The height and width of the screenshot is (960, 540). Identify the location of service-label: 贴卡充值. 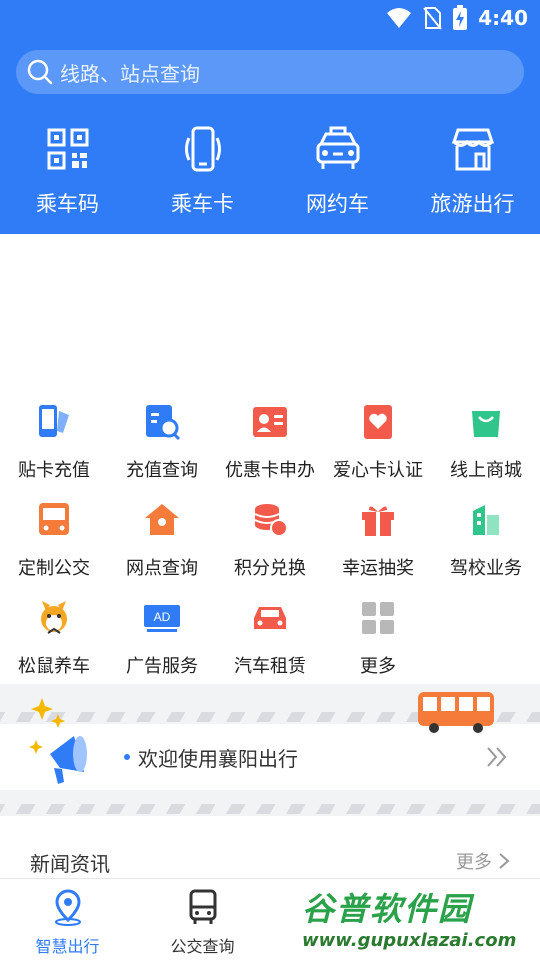
(54, 470).